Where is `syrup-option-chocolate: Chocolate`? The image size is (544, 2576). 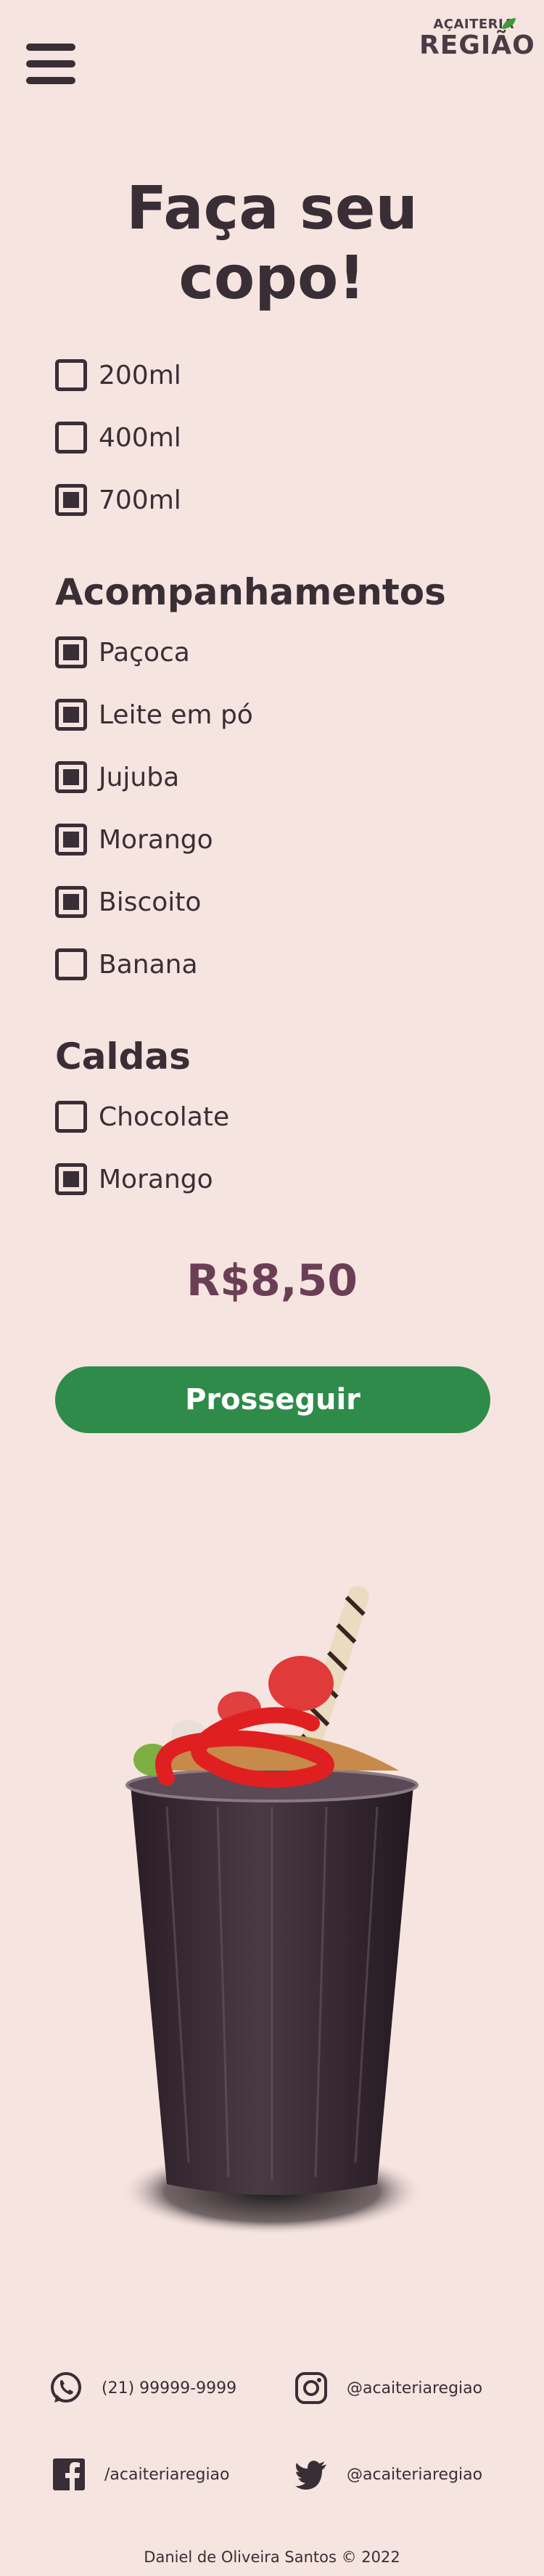 syrup-option-chocolate: Chocolate is located at coordinates (272, 1117).